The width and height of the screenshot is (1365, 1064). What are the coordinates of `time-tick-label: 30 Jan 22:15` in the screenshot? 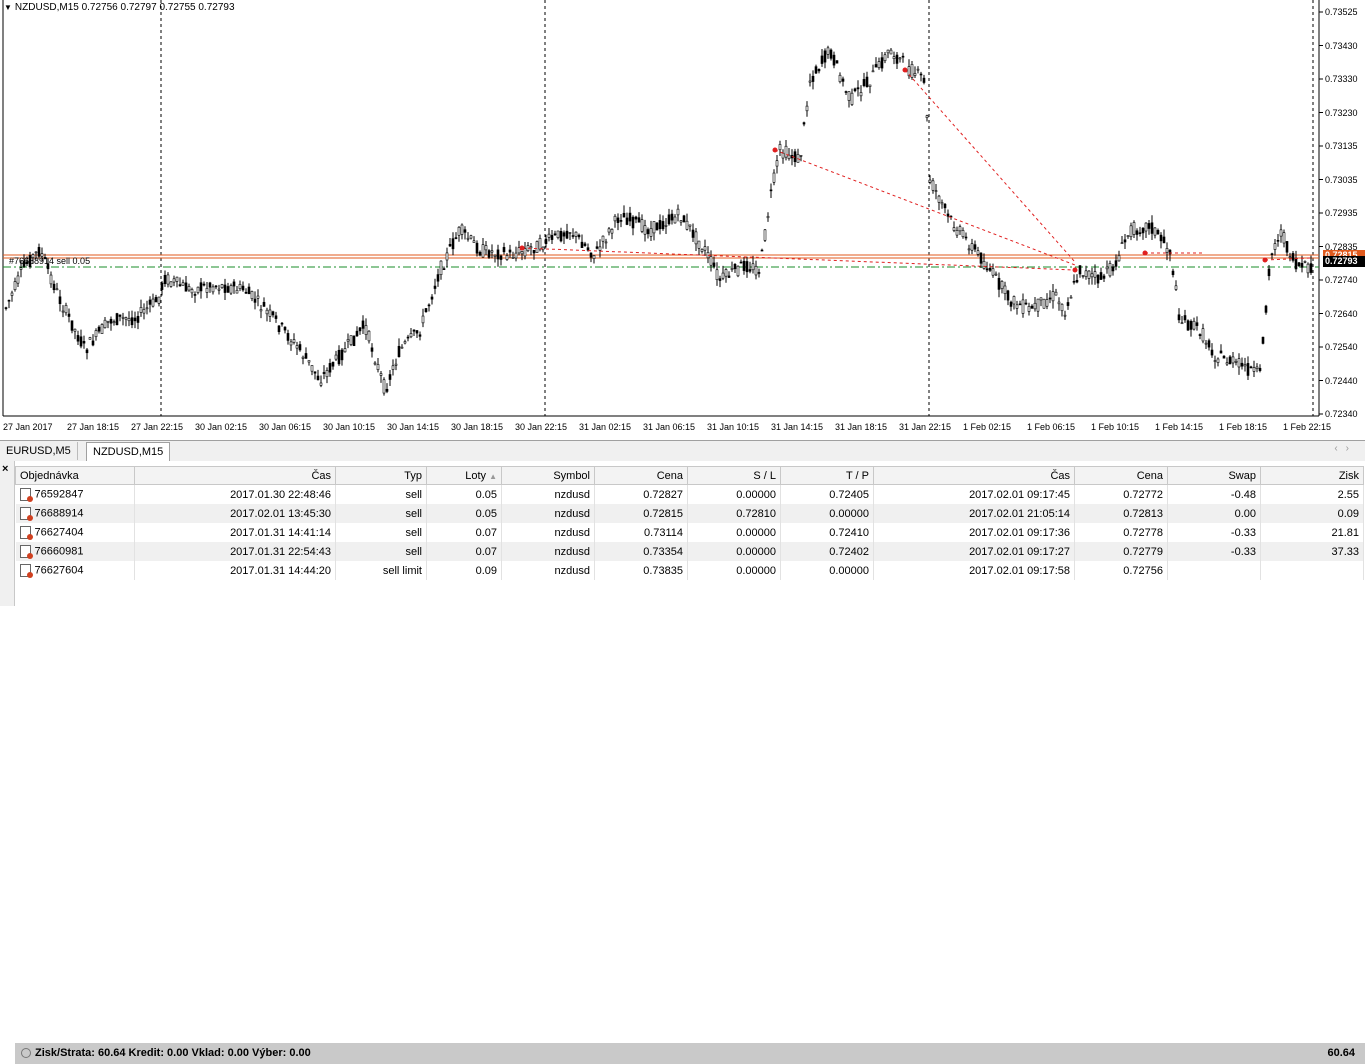 It's located at (541, 427).